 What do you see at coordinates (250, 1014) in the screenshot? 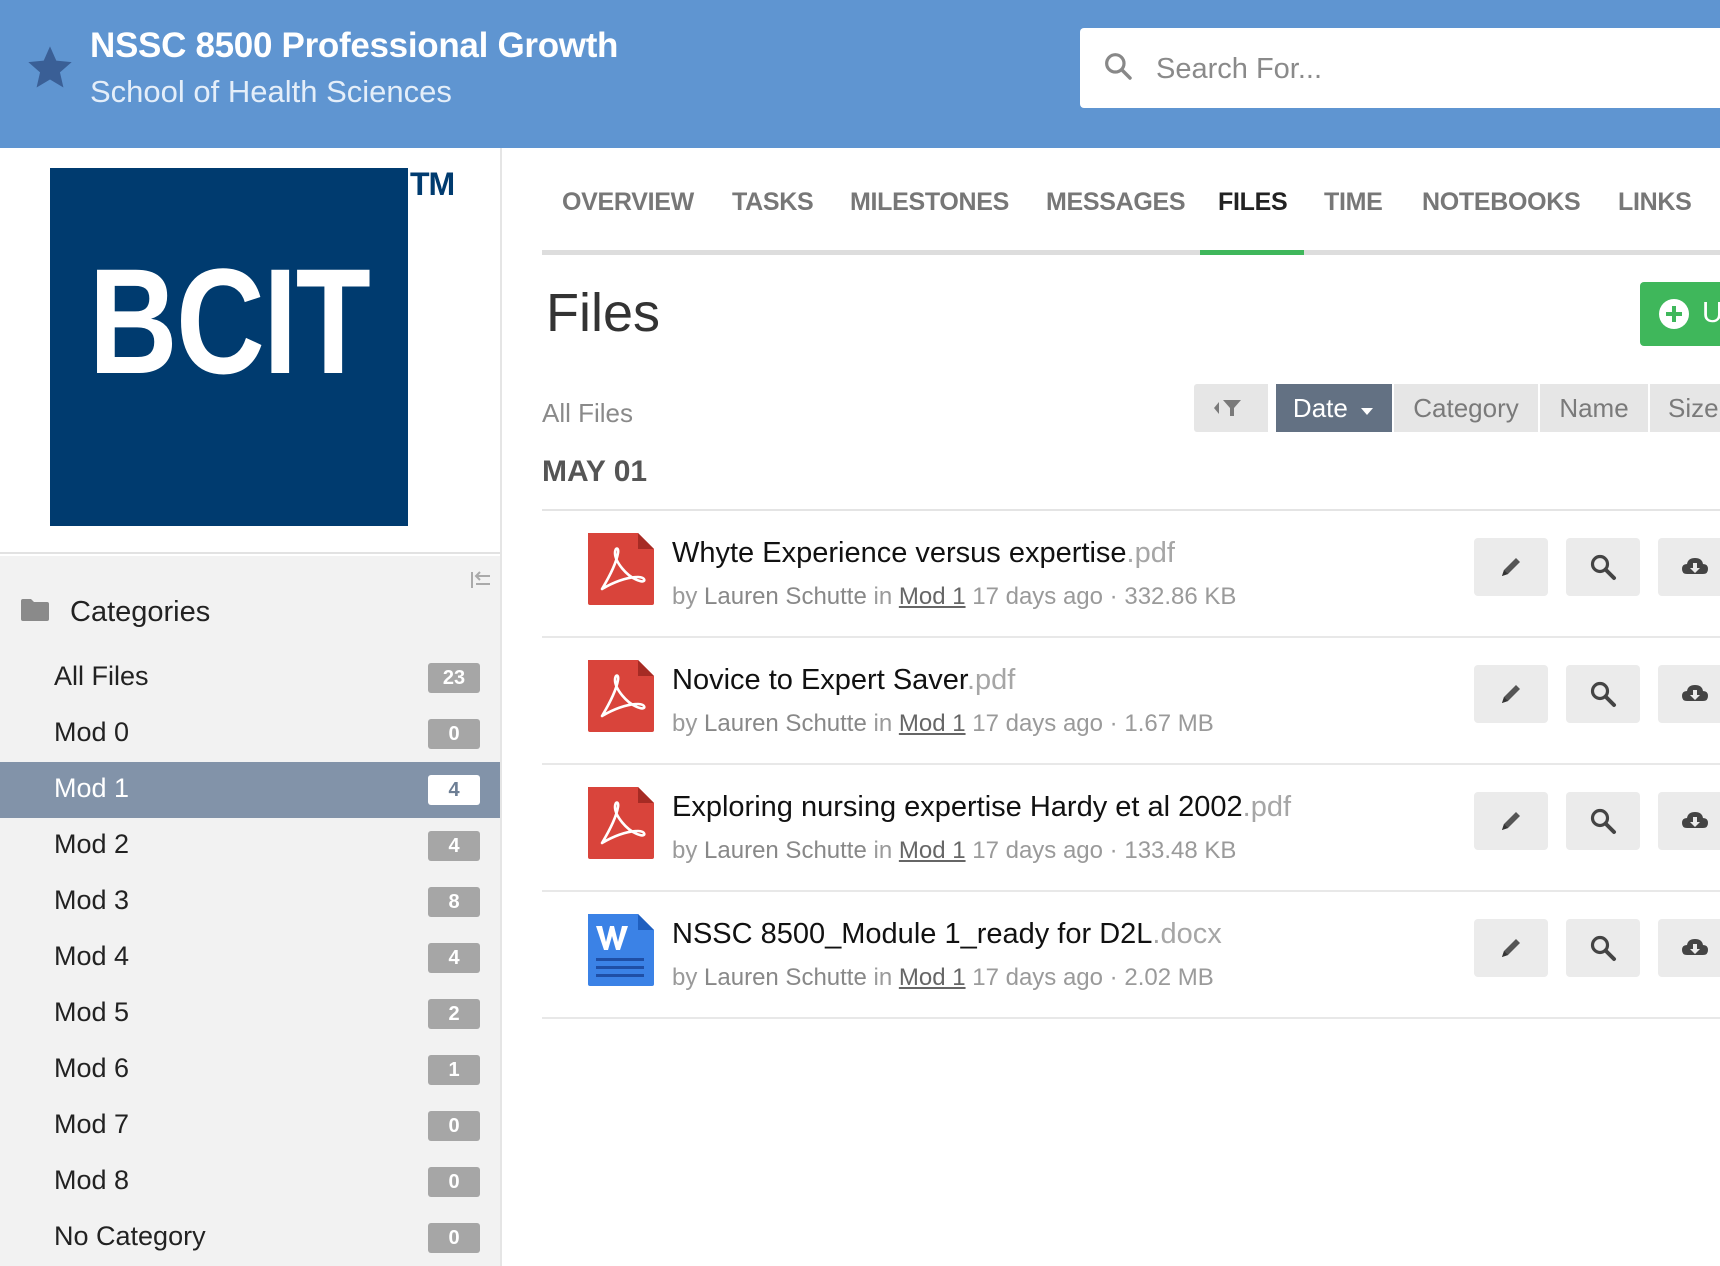
I see `sidebar-item-category: Mod 5 2` at bounding box center [250, 1014].